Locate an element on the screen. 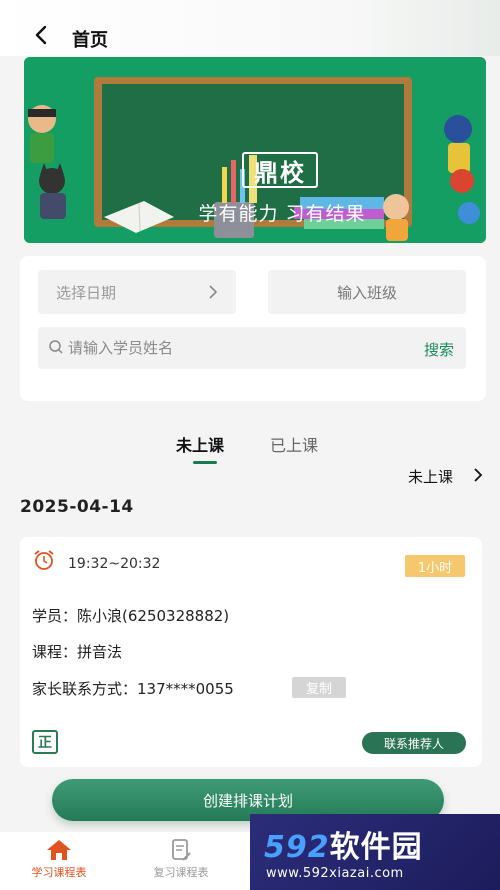  watermark-logo: 592软件园 is located at coordinates (343, 844).